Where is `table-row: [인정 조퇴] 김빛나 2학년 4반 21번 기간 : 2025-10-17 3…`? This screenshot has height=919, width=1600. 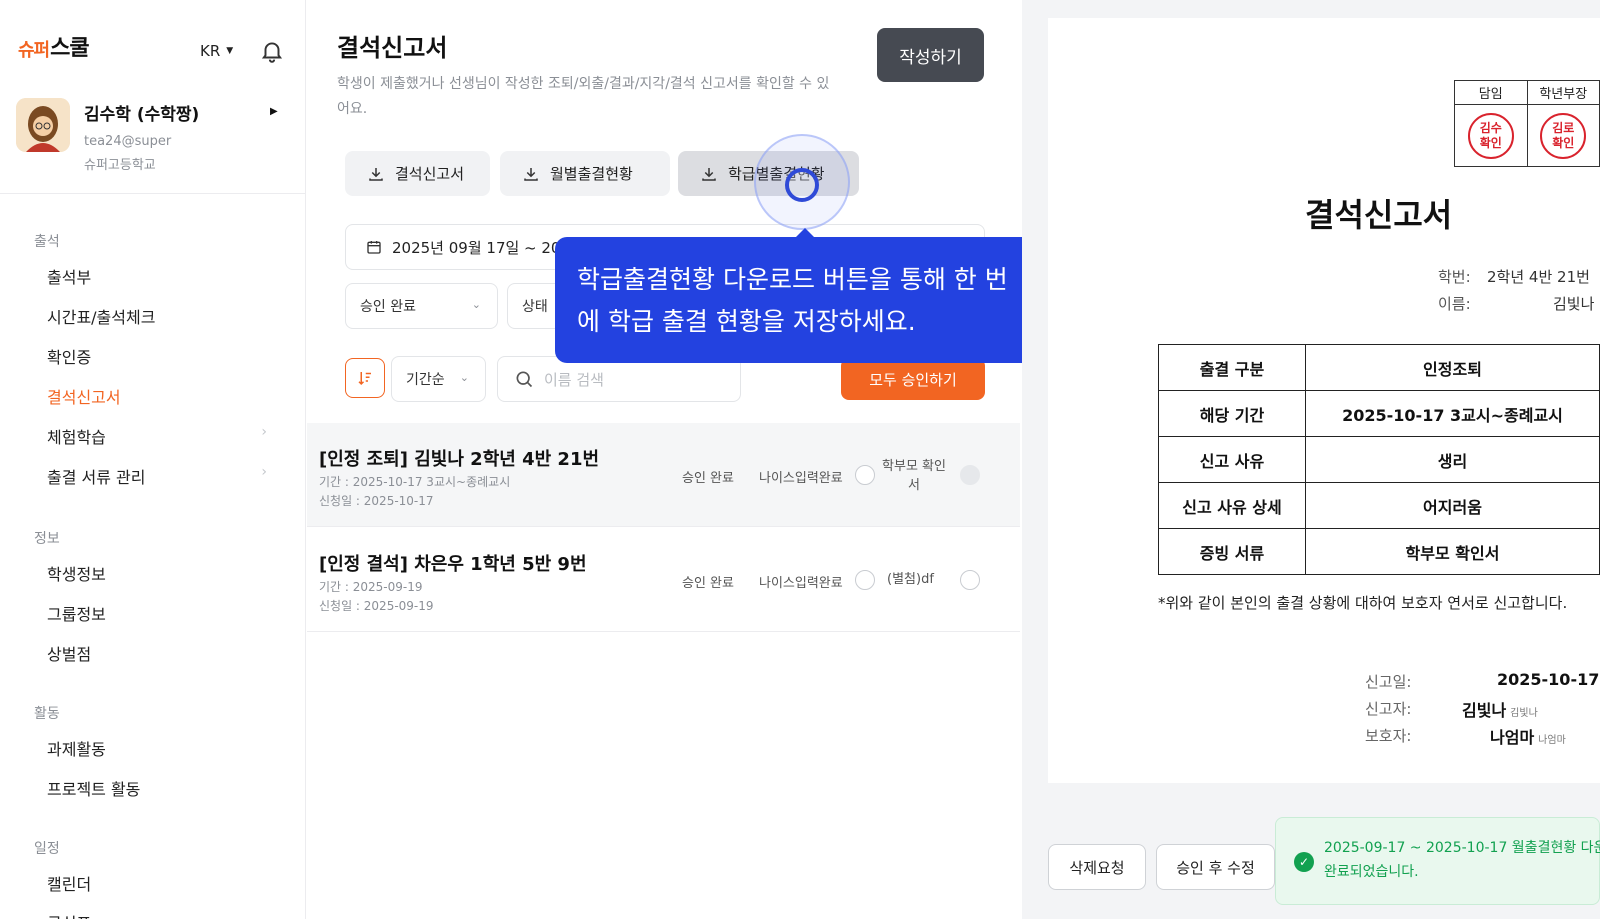 table-row: [인정 조퇴] 김빛나 2학년 4반 21번 기간 : 2025-10-17 3… is located at coordinates (663, 475).